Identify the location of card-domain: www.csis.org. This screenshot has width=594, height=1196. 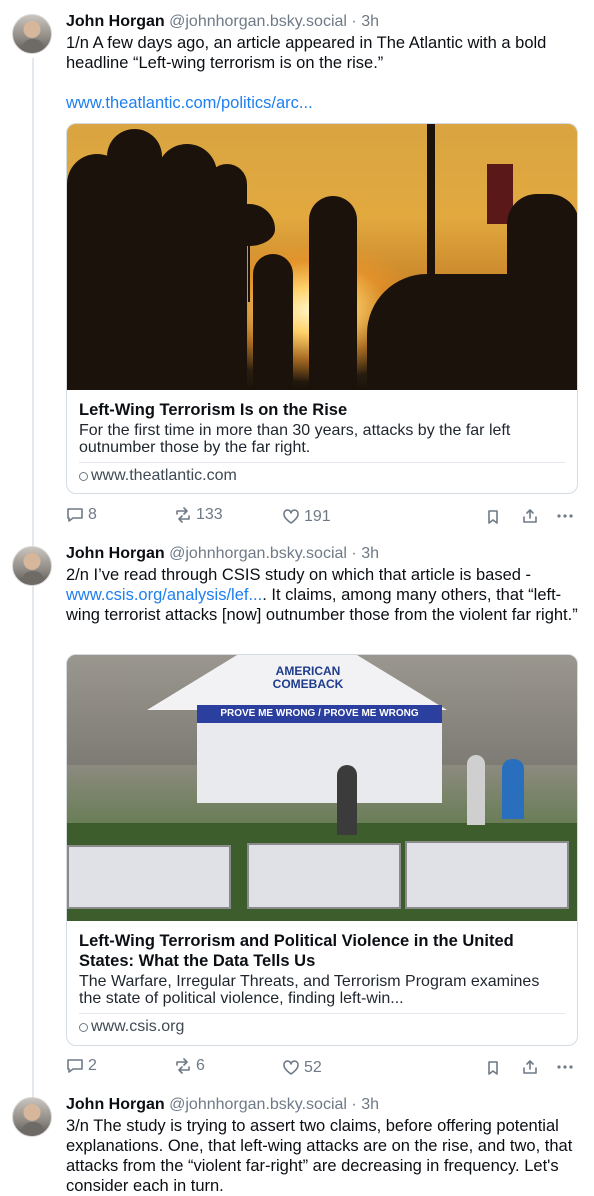
(322, 1029).